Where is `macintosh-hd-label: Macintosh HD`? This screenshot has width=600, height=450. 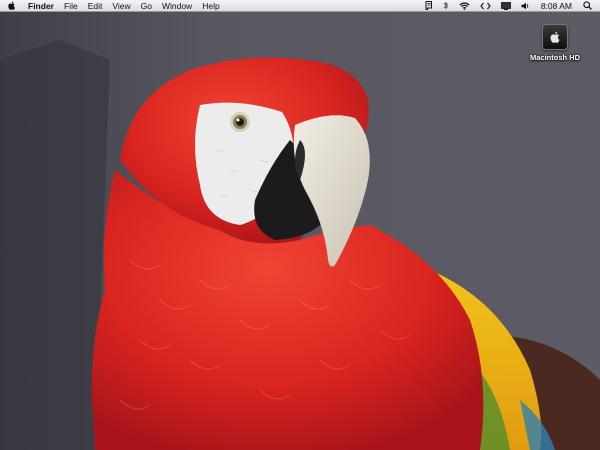 macintosh-hd-label: Macintosh HD is located at coordinates (554, 57).